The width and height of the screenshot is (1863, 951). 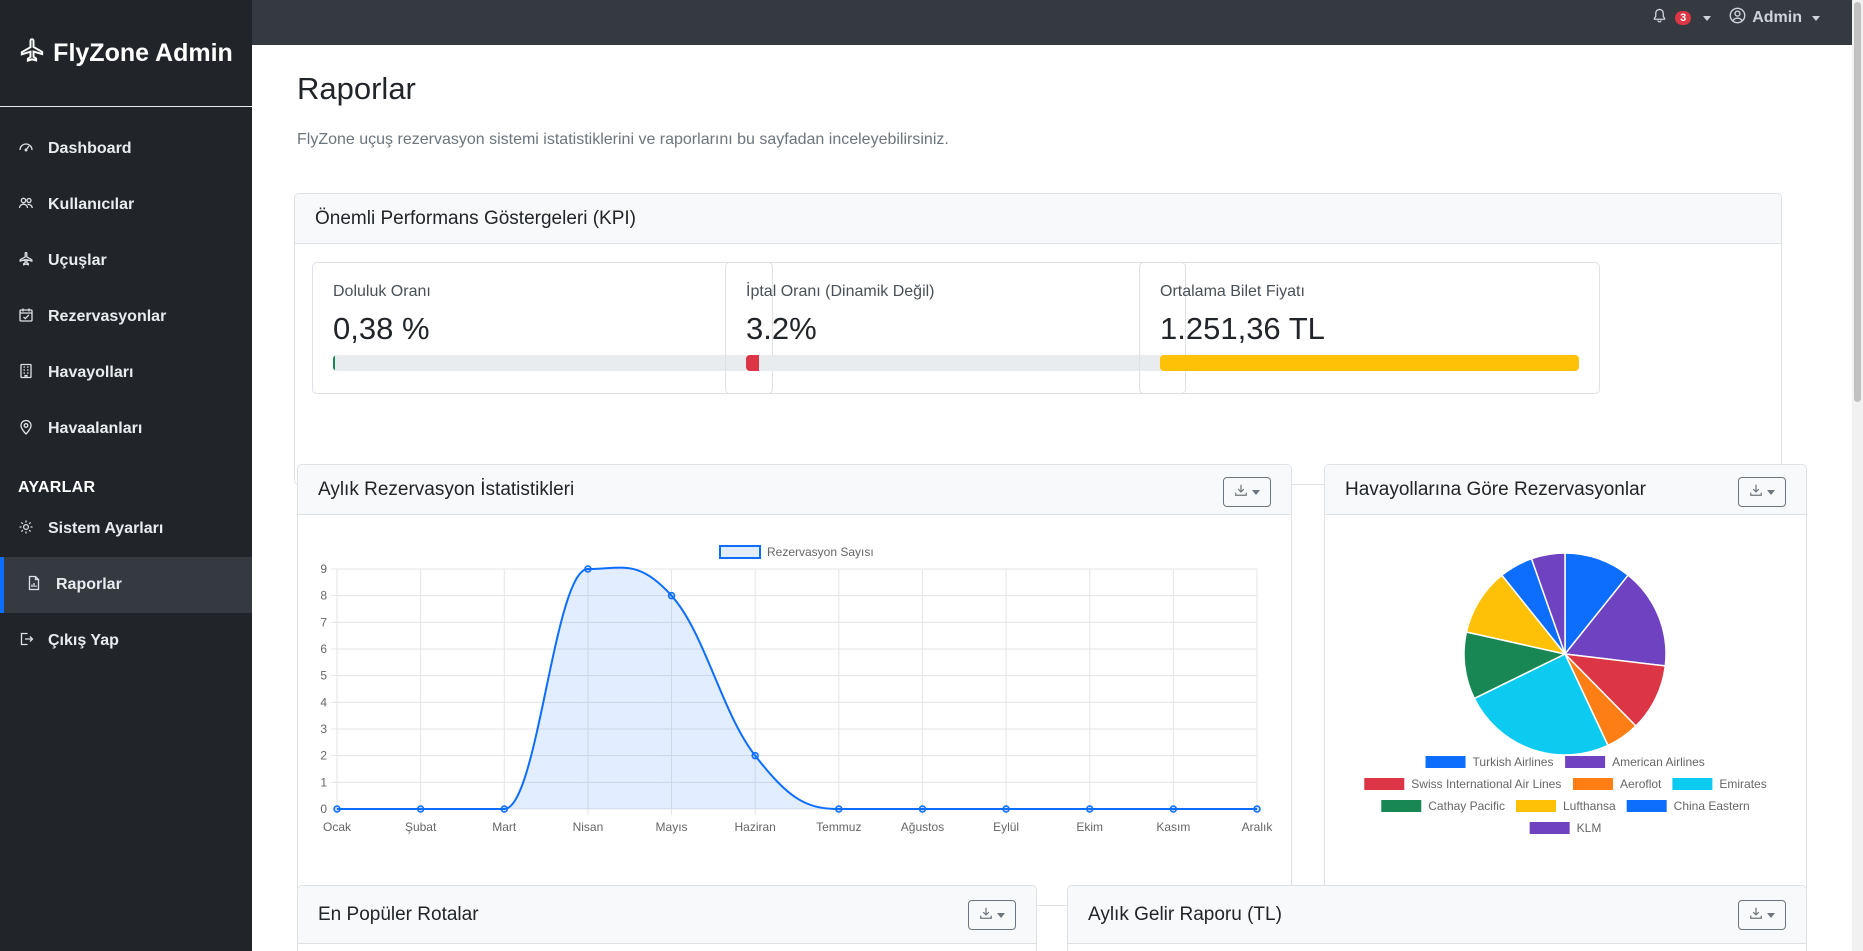 What do you see at coordinates (126, 261) in the screenshot?
I see `sidebar-item-airplane: Uçuşlar` at bounding box center [126, 261].